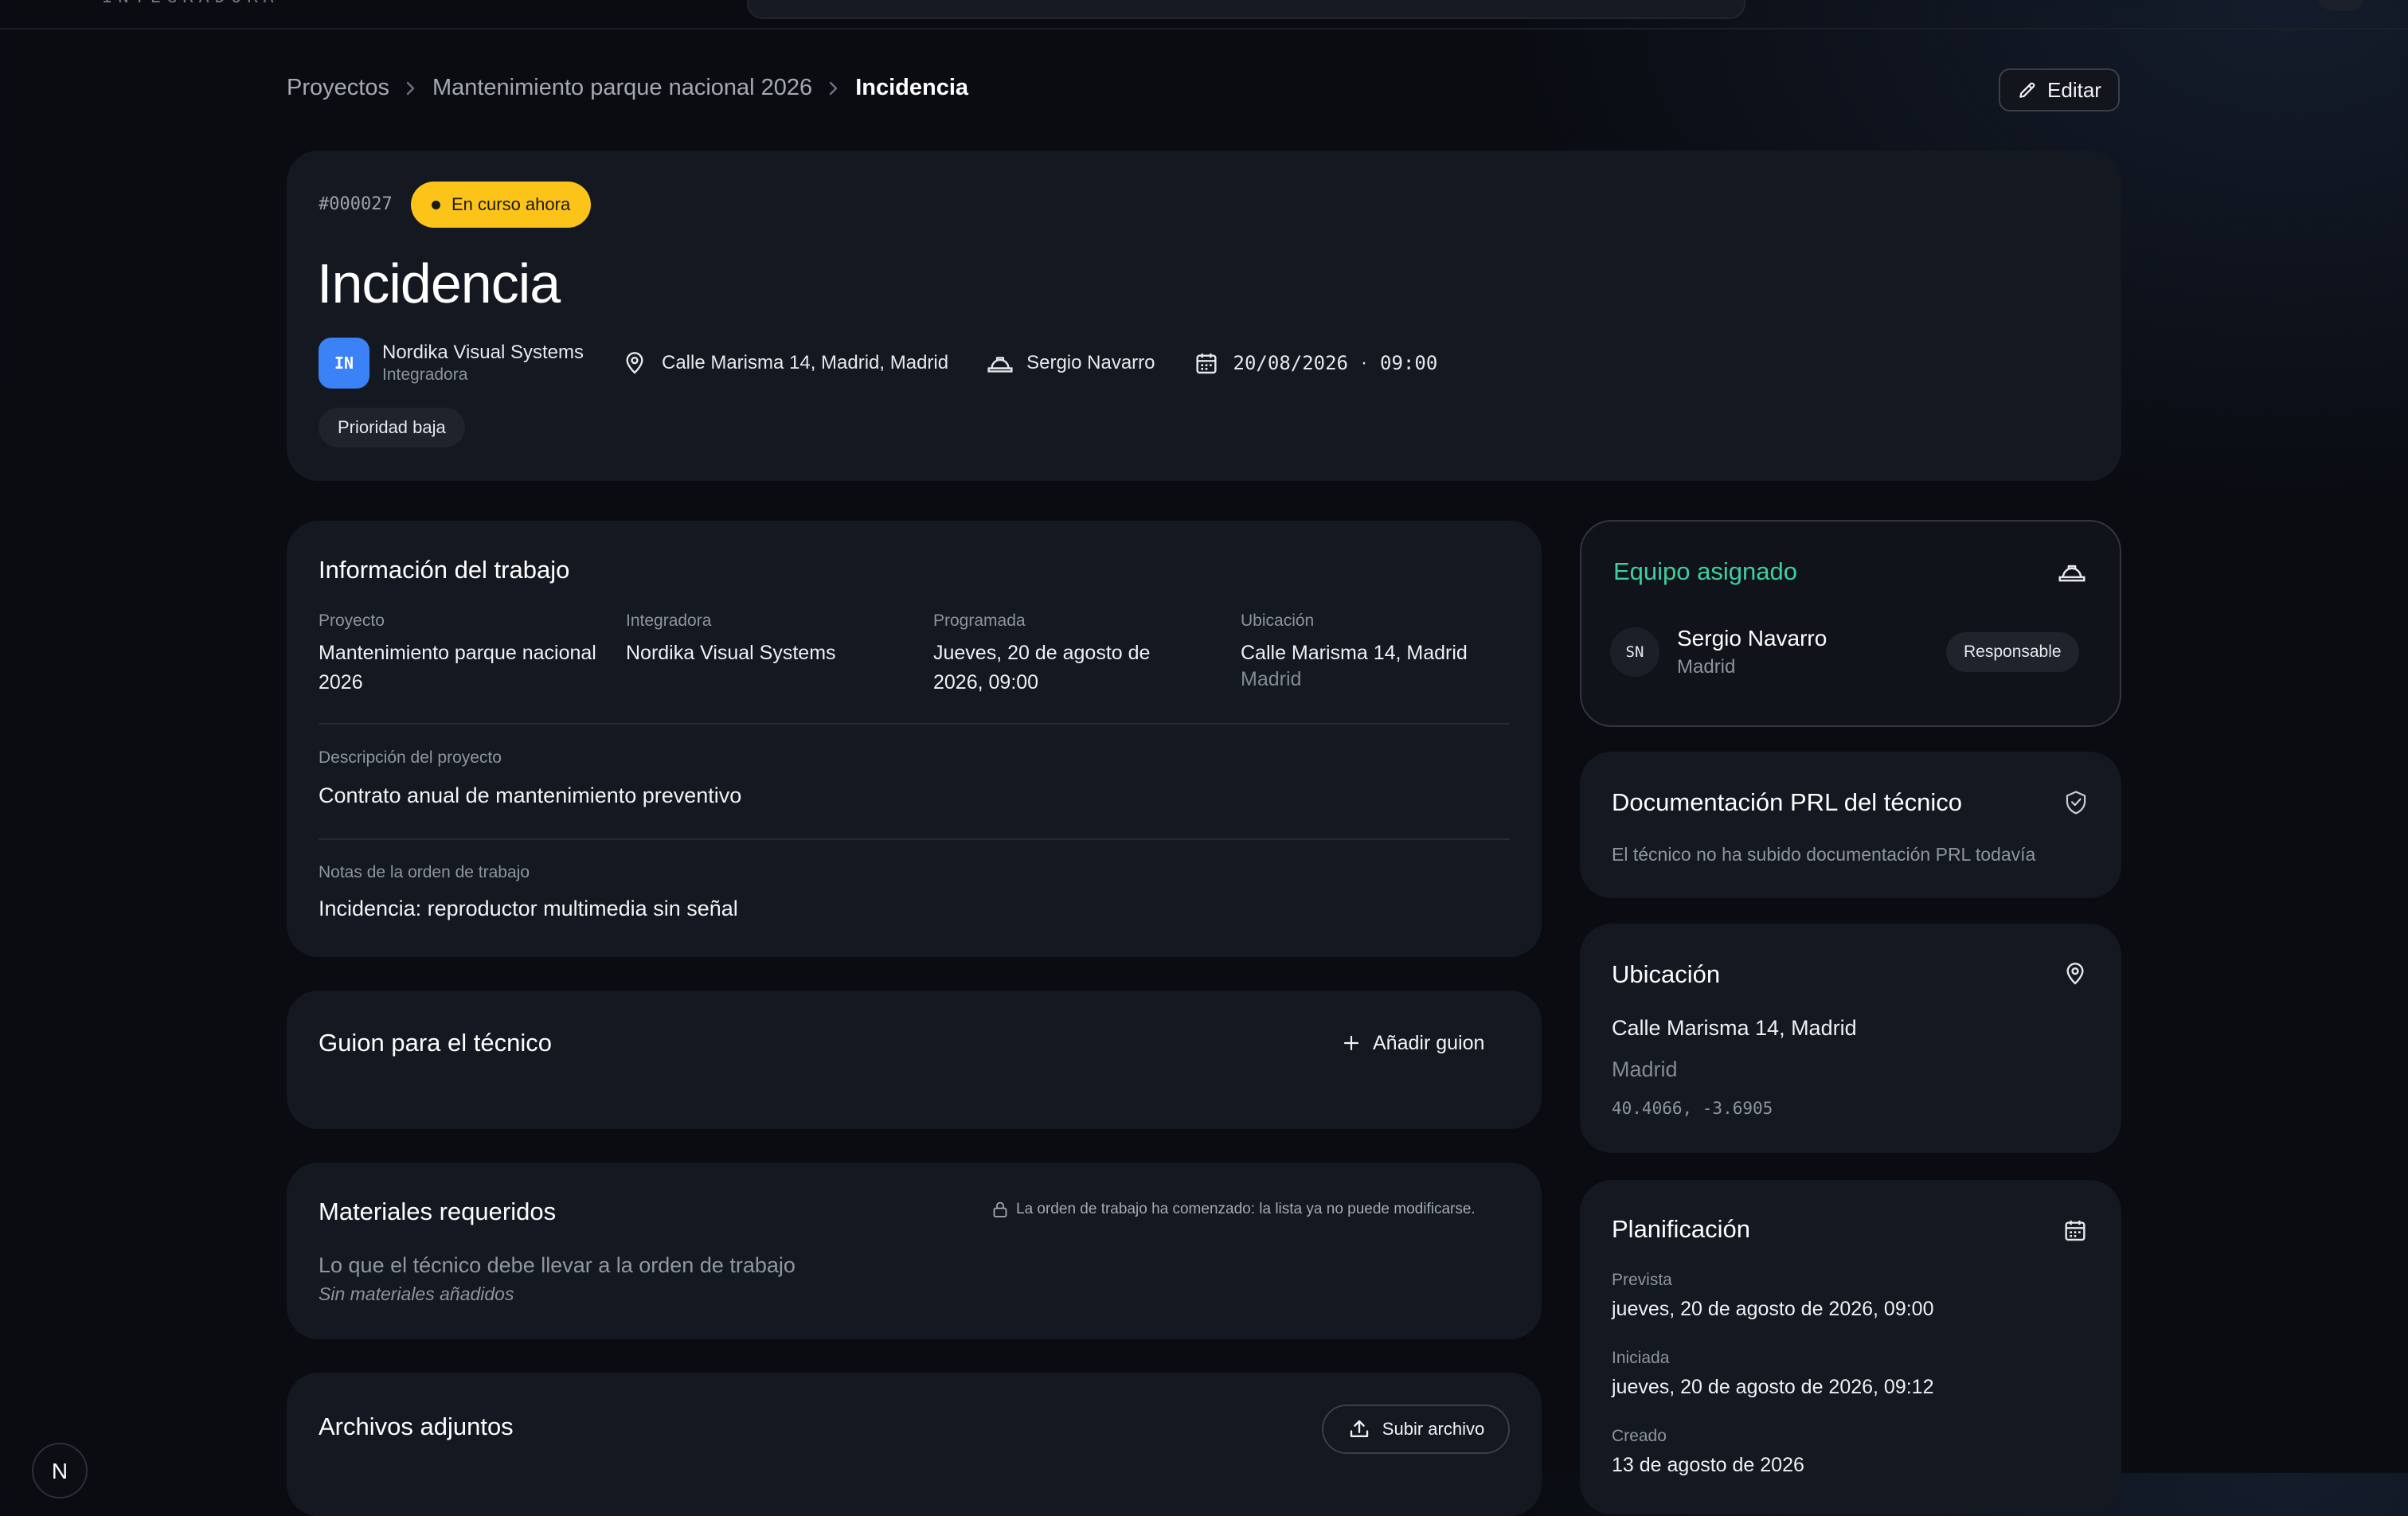  What do you see at coordinates (1246, 9) in the screenshot?
I see `search-input` at bounding box center [1246, 9].